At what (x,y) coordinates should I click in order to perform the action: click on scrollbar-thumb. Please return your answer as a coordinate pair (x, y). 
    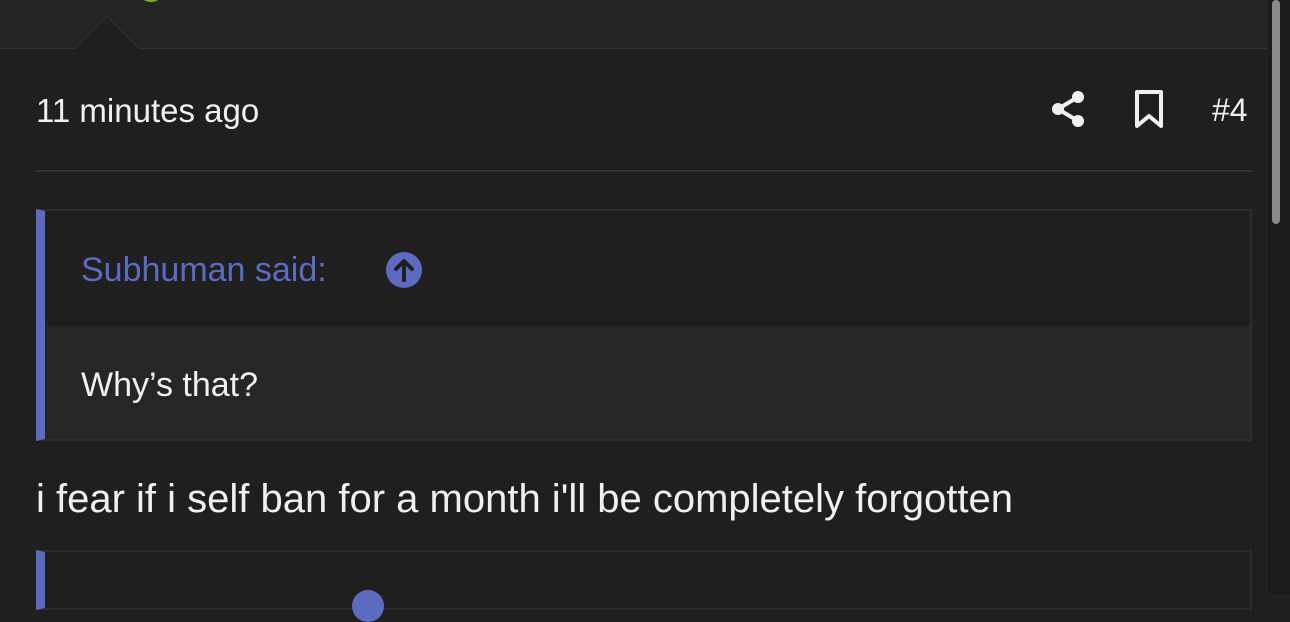
    Looking at the image, I should click on (1276, 112).